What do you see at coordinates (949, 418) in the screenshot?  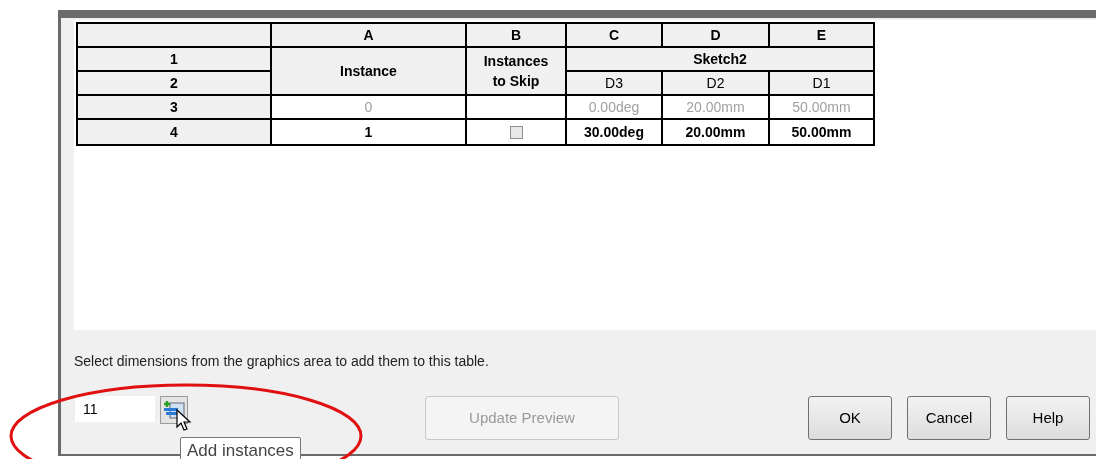 I see `dialog-button: Cancel` at bounding box center [949, 418].